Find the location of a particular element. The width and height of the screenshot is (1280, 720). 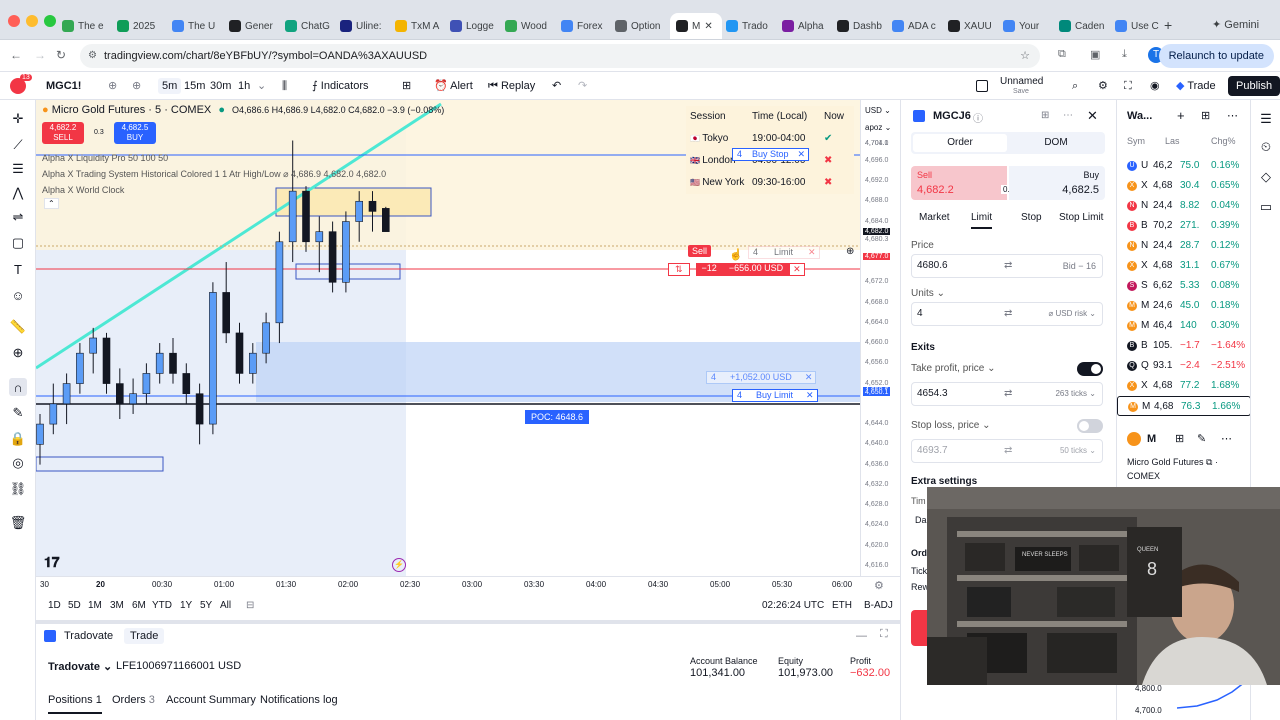

watchlist-row: M M 24,6 45.0 0.18% is located at coordinates (1183, 306).